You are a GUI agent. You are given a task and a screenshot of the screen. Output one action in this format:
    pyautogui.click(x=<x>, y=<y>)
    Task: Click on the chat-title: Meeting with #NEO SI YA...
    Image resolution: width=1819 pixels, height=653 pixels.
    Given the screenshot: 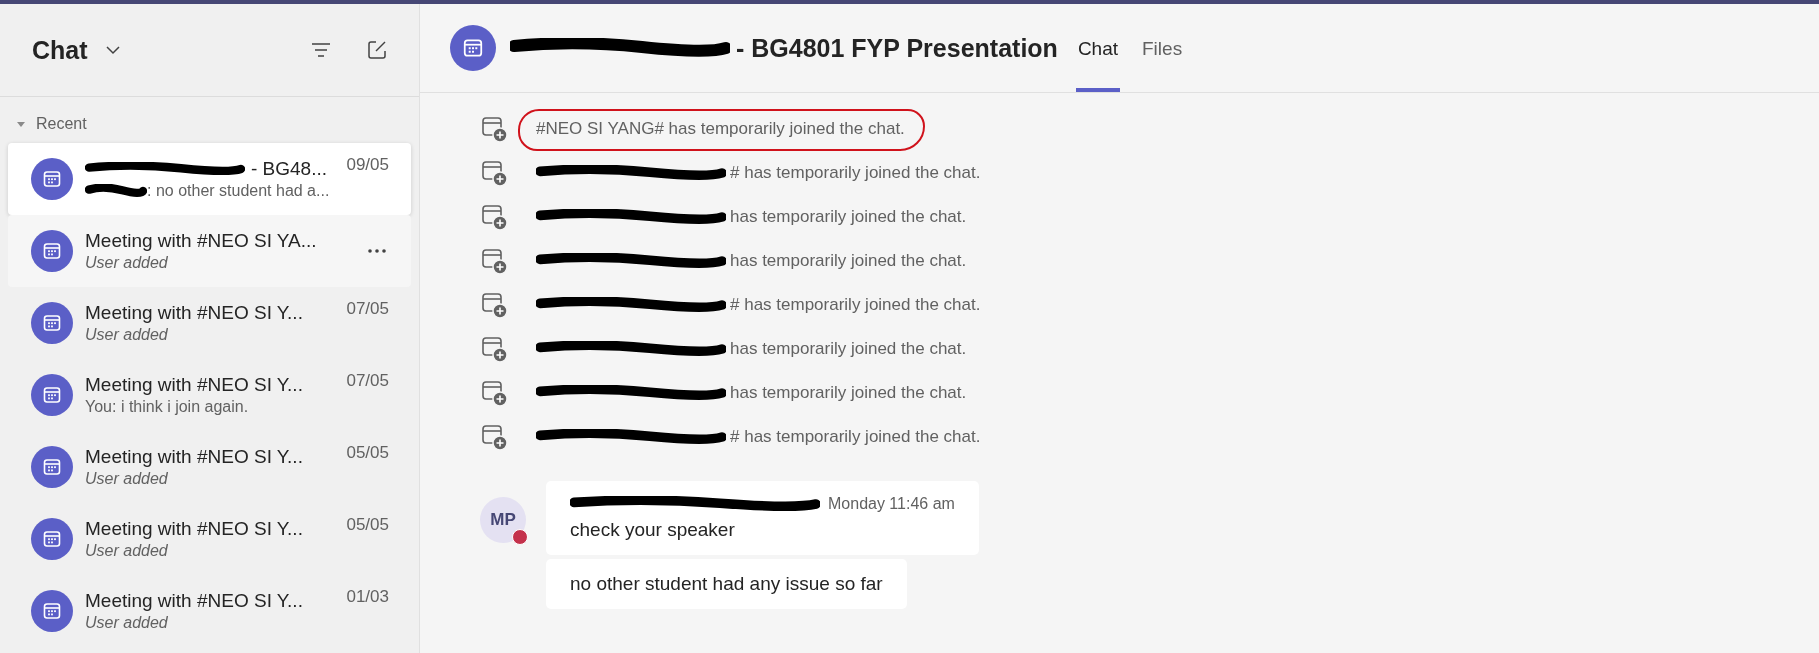 What is the action you would take?
    pyautogui.click(x=201, y=241)
    